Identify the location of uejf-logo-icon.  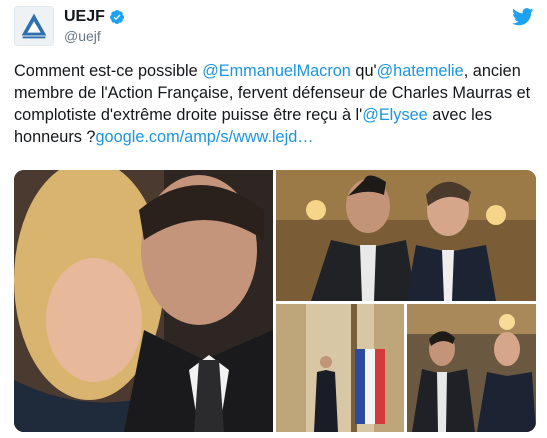
(34, 26).